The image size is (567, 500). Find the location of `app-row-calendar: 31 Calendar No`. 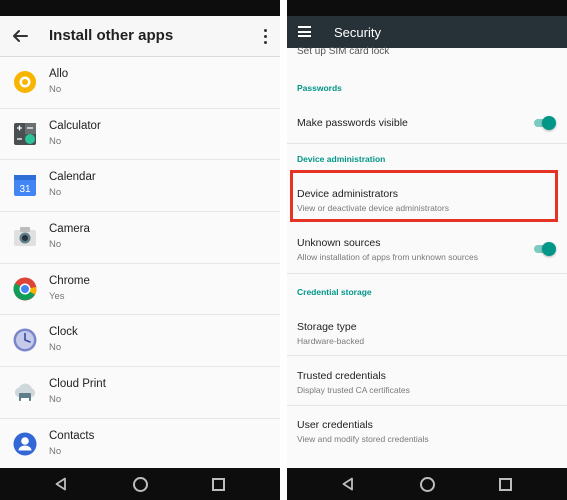

app-row-calendar: 31 Calendar No is located at coordinates (140, 186).